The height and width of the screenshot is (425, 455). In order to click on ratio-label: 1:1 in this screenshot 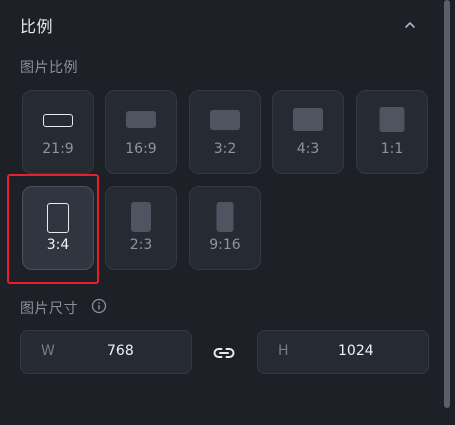, I will do `click(392, 149)`.